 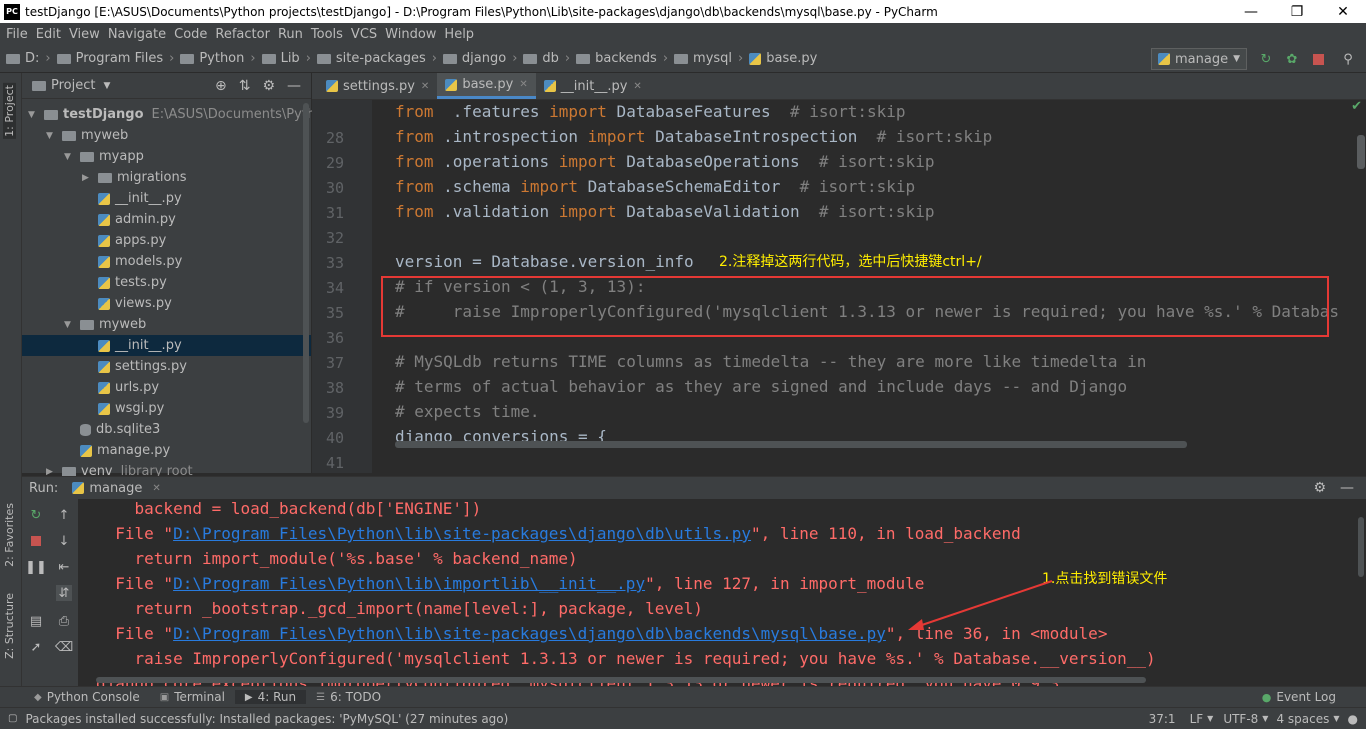 I want to click on favorites-tool-tab: 2: Favorites, so click(x=9, y=535).